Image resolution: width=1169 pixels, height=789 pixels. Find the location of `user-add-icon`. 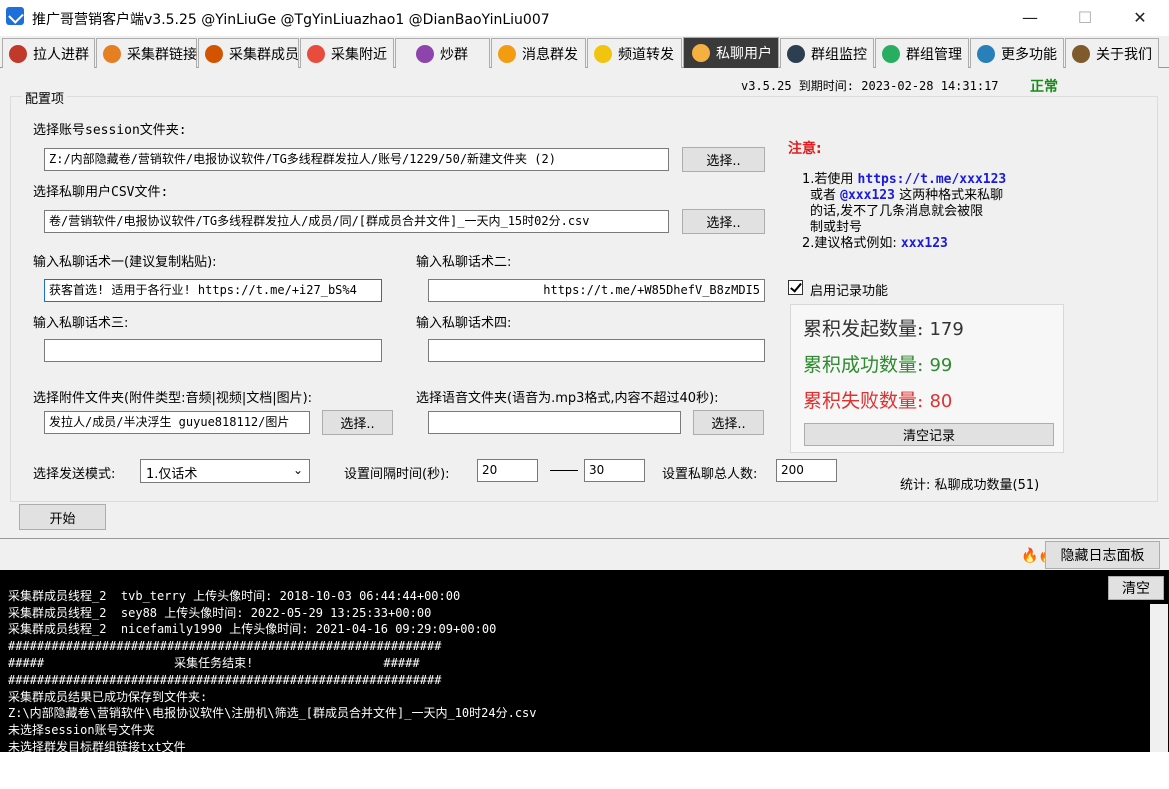

user-add-icon is located at coordinates (18, 53).